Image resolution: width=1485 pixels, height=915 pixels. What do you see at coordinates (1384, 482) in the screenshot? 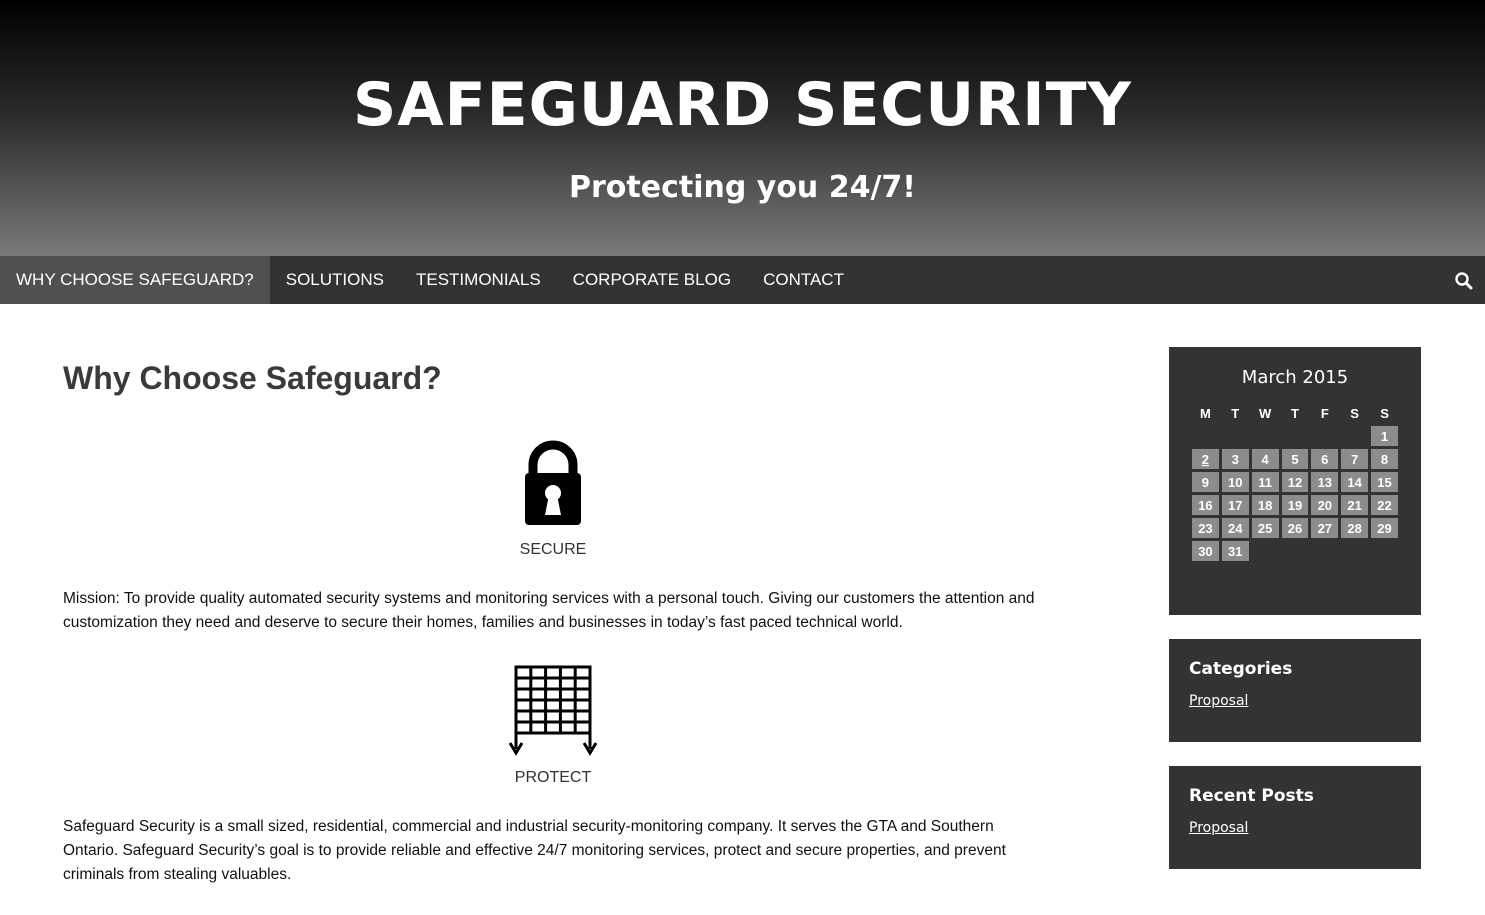
I see `calendar-day: 15` at bounding box center [1384, 482].